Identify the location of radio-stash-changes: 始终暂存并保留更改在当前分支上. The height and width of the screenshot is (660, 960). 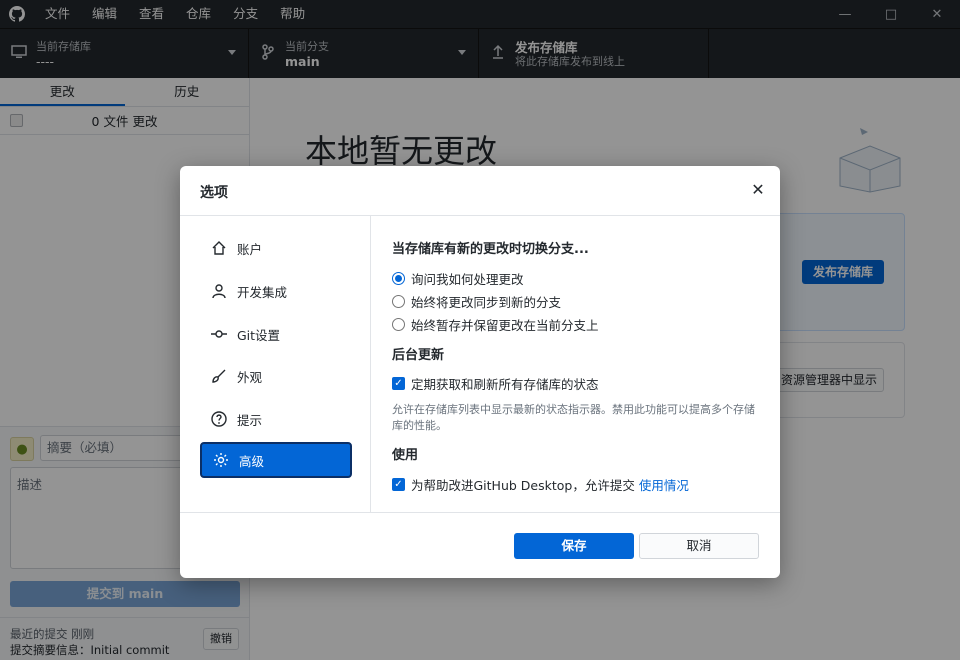
(495, 324).